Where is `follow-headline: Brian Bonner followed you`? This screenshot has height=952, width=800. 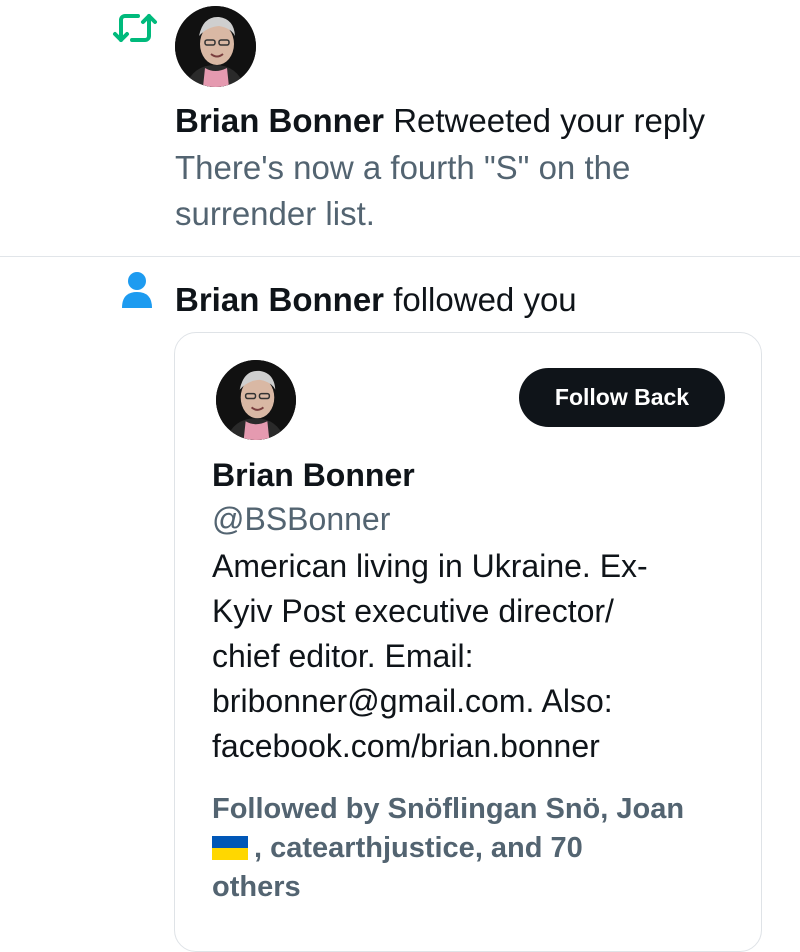 follow-headline: Brian Bonner followed you is located at coordinates (376, 300).